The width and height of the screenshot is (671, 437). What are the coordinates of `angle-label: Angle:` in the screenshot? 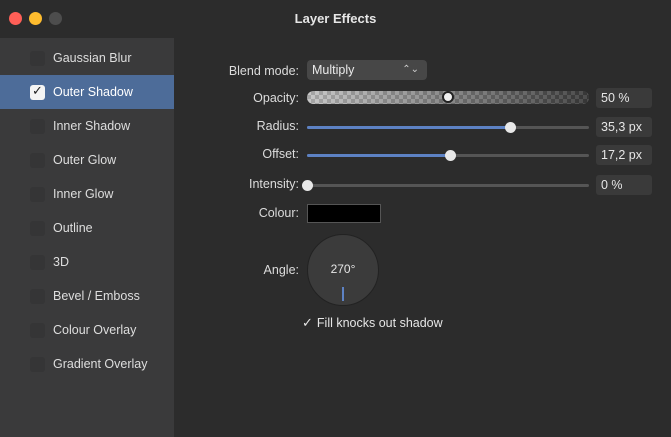 It's located at (281, 270).